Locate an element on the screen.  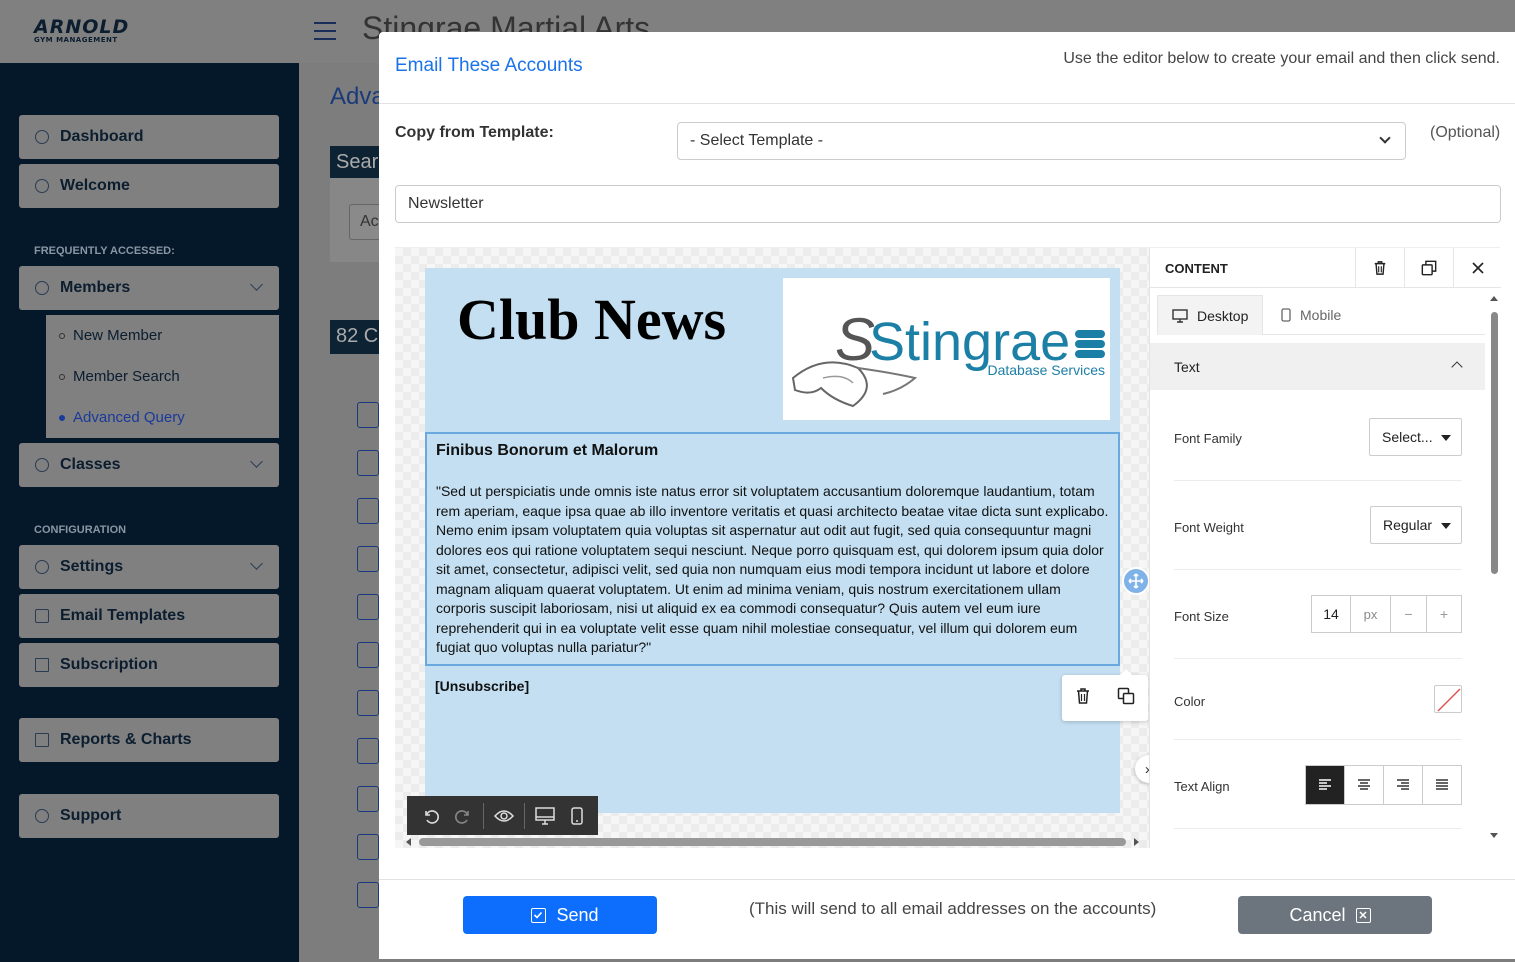
desktop-preview-icon is located at coordinates (545, 815).